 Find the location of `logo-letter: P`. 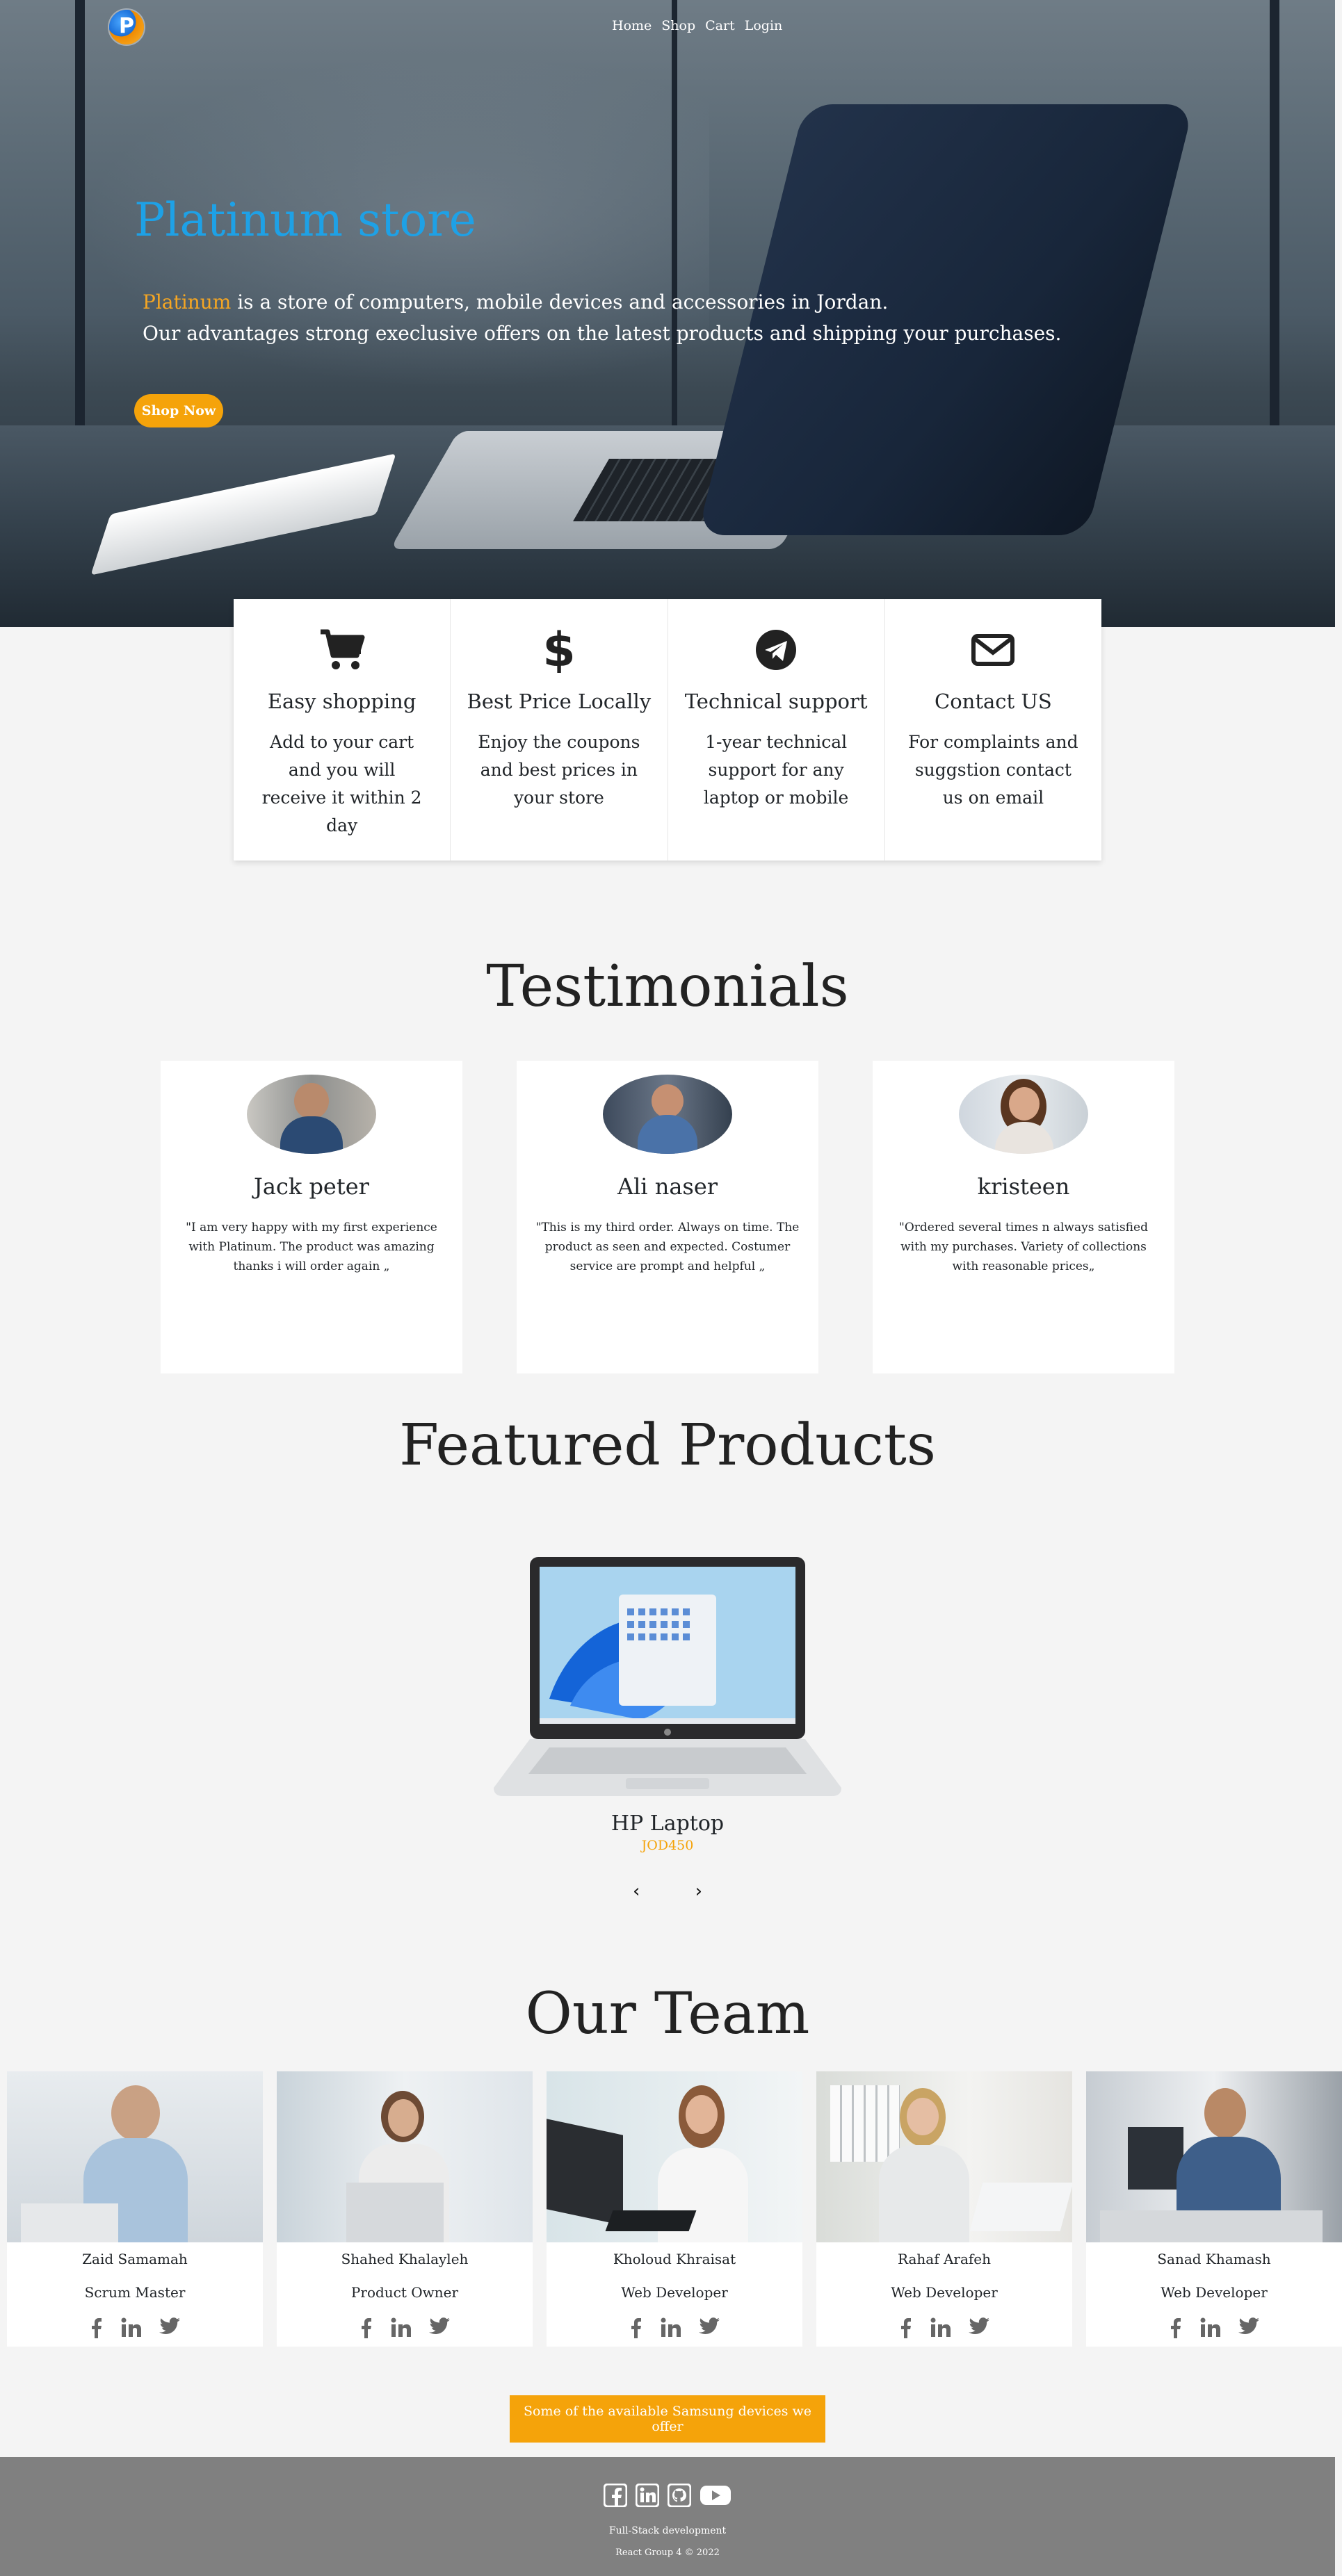

logo-letter: P is located at coordinates (126, 26).